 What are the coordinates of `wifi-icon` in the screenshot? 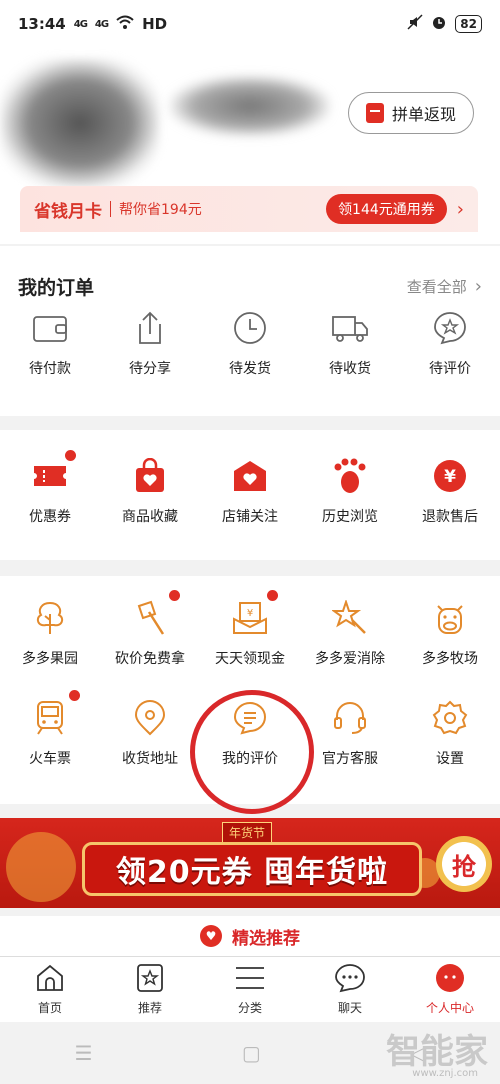 It's located at (125, 24).